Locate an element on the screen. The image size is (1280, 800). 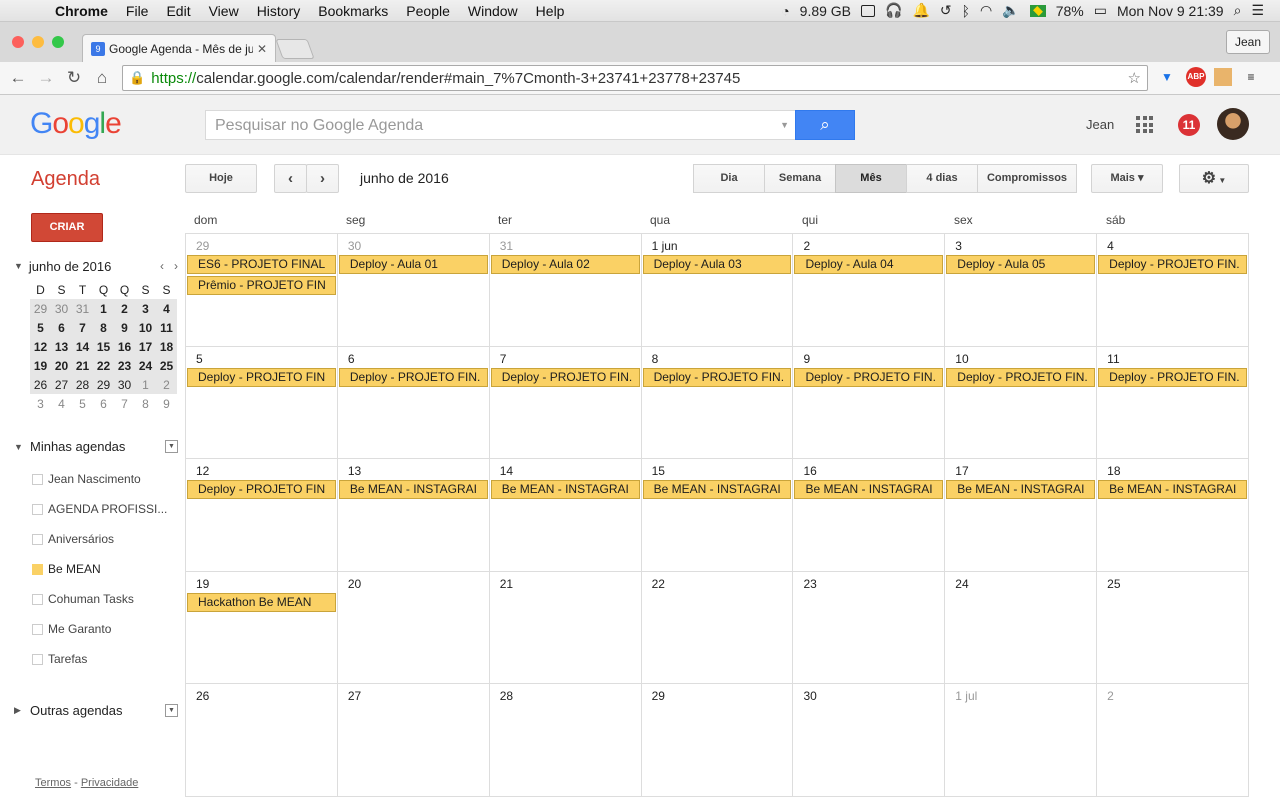
forward-arrow-icon: → is located at coordinates (46, 78).